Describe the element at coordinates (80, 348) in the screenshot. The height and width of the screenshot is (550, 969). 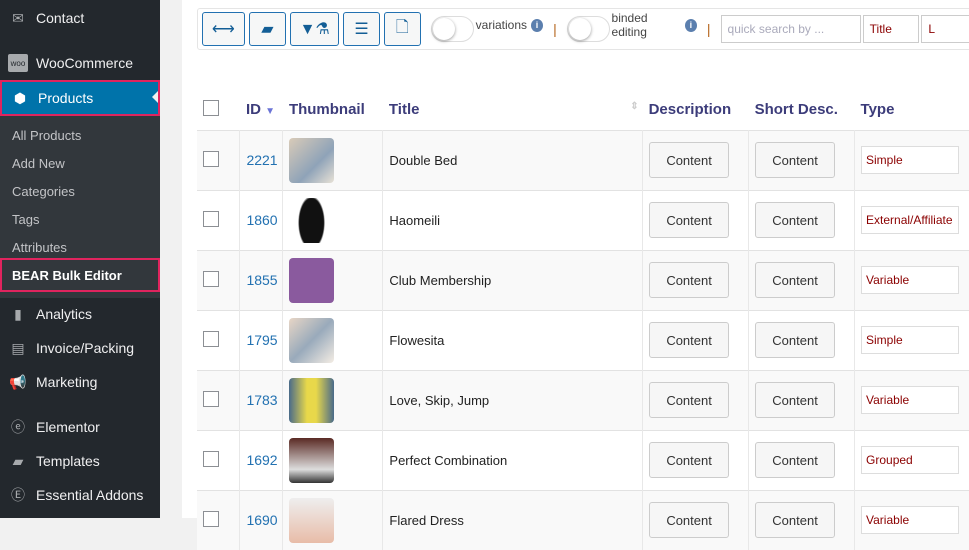
I see `menu-invoice-packing: ▤ Invoice/Packing` at that location.